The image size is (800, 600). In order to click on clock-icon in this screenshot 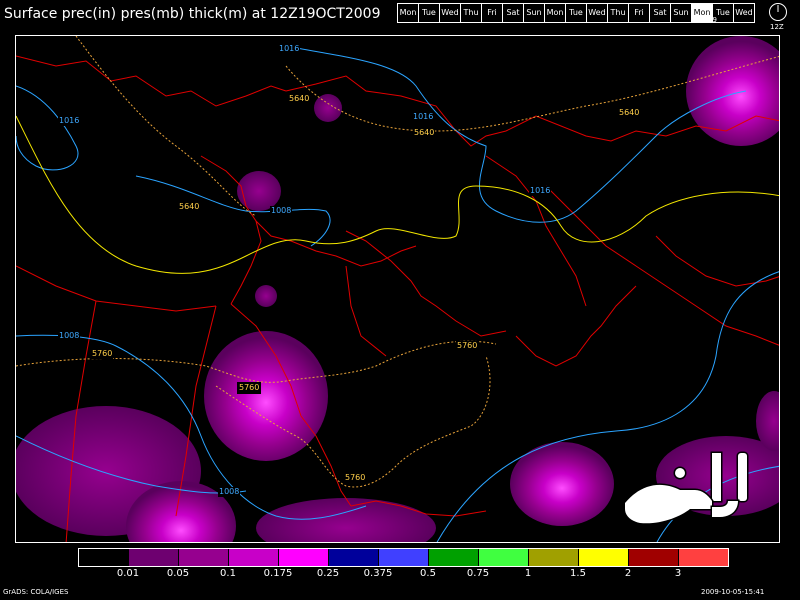, I will do `click(778, 12)`.